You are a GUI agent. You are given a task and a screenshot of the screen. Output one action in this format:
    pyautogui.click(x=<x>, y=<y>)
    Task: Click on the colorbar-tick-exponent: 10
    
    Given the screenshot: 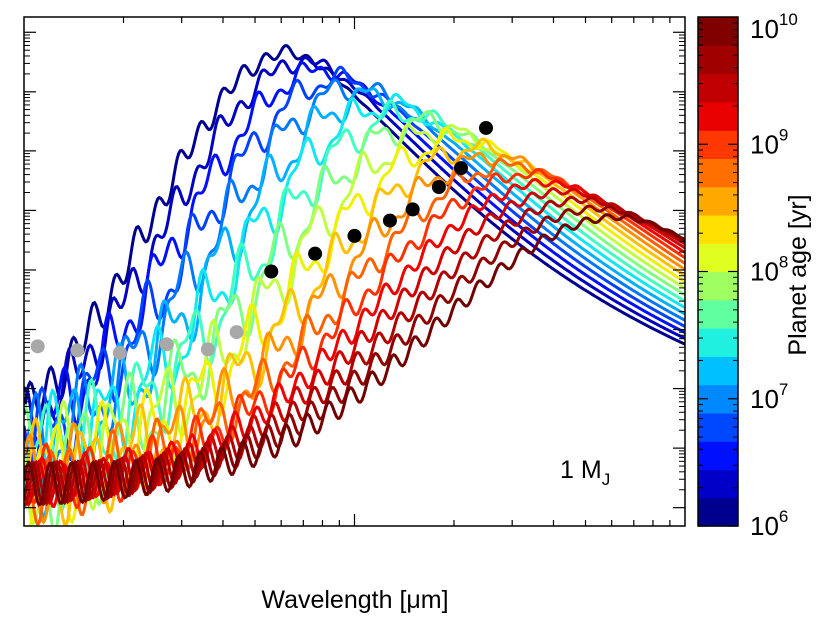 What is the action you would take?
    pyautogui.click(x=788, y=19)
    